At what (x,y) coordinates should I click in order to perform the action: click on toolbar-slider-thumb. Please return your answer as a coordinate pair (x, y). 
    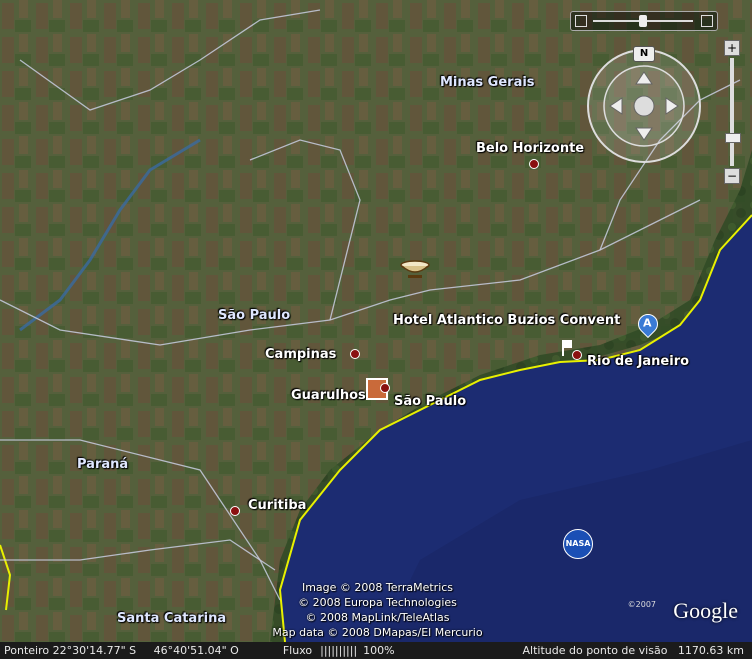
    Looking at the image, I should click on (643, 21).